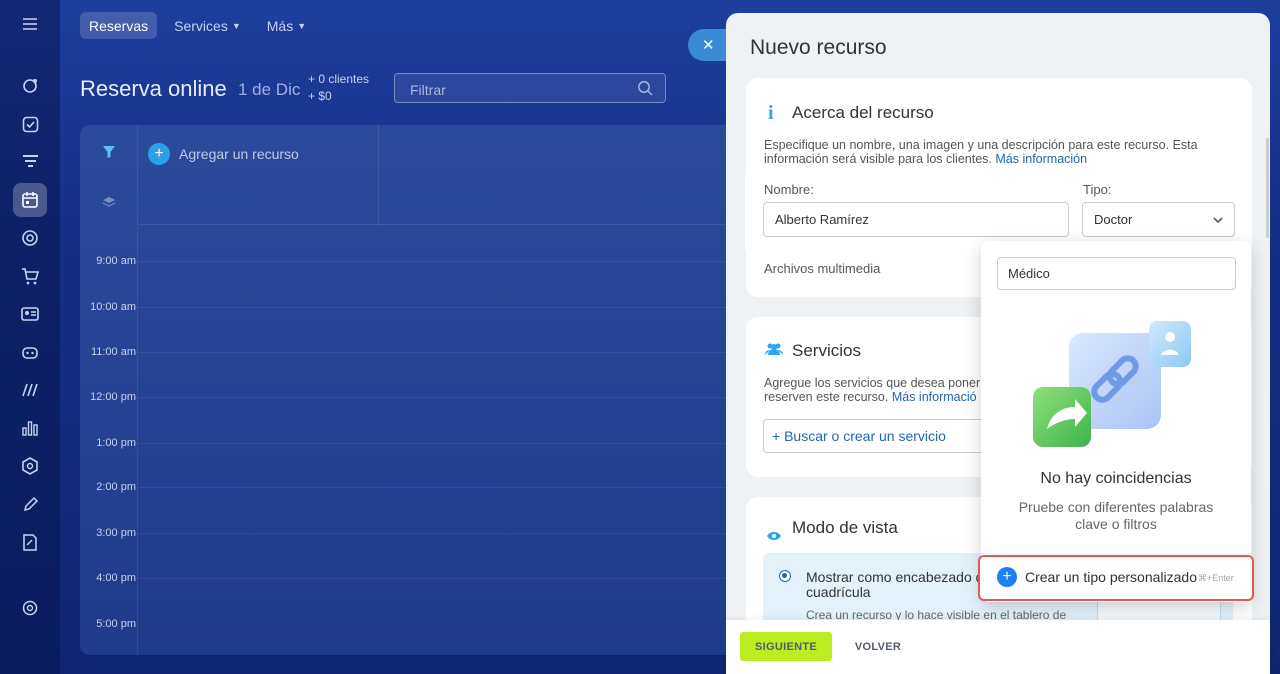  What do you see at coordinates (320, 96) in the screenshot?
I see `amount-total: + $0` at bounding box center [320, 96].